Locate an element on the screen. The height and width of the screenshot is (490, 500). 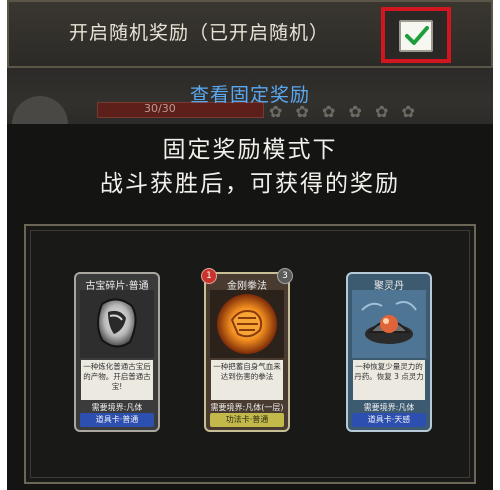
spirit-pill-icon is located at coordinates (389, 324).